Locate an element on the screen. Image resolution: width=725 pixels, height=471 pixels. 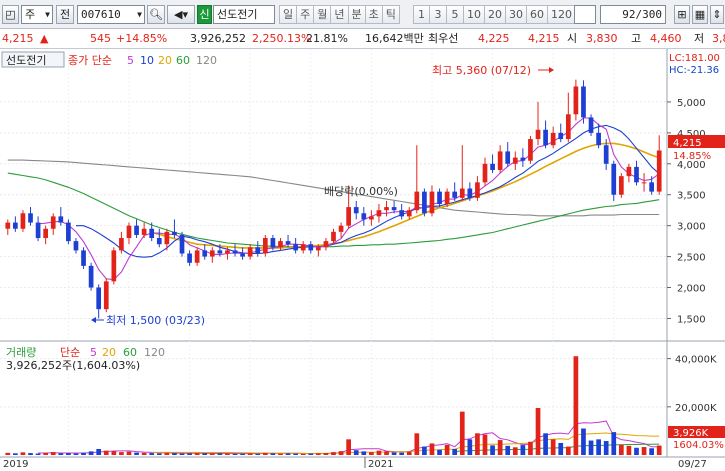
up-arrow-icon: ▲ is located at coordinates (44, 38).